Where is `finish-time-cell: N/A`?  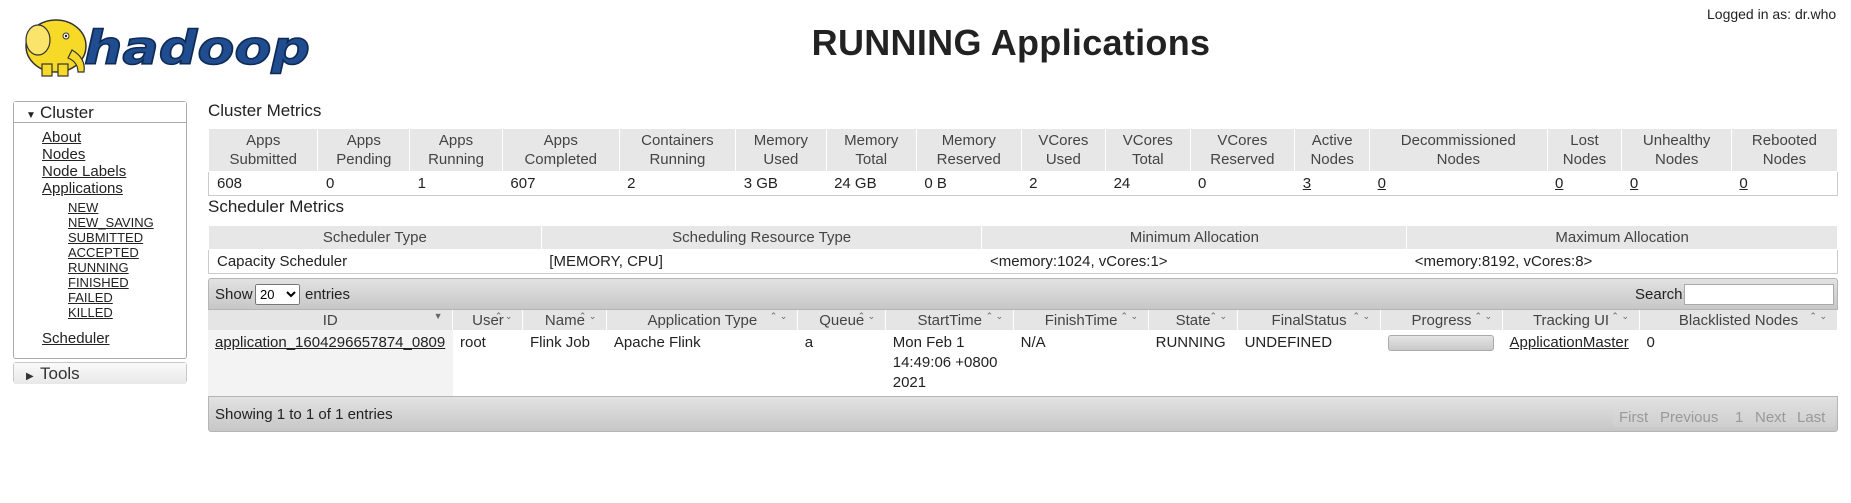 finish-time-cell: N/A is located at coordinates (1033, 342).